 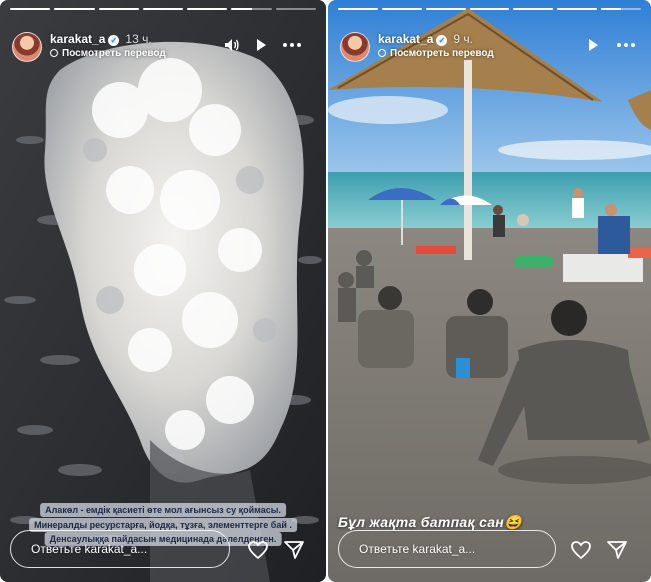 What do you see at coordinates (463, 39) in the screenshot?
I see `post-time: 9 ч.` at bounding box center [463, 39].